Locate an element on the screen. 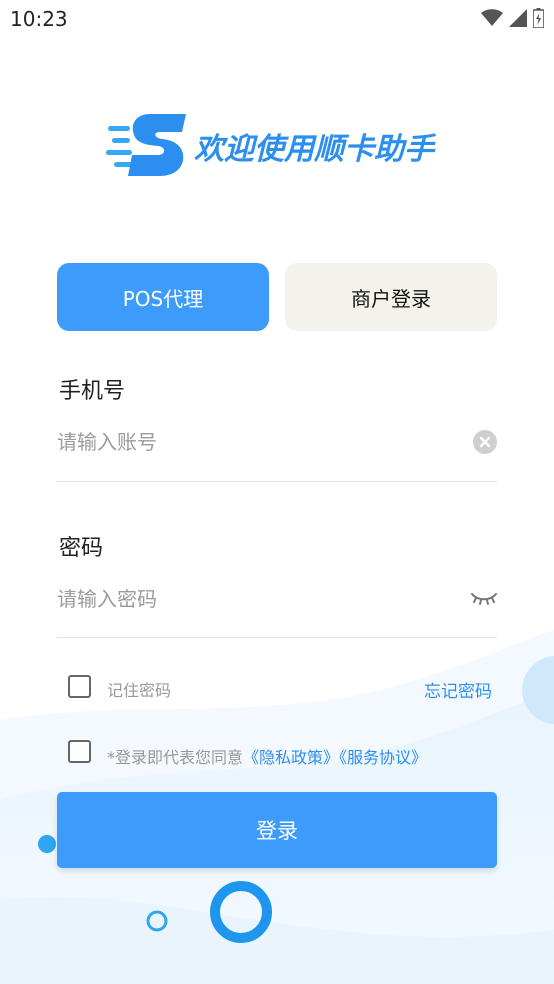 The width and height of the screenshot is (554, 984). agreement-checkbox is located at coordinates (79, 751).